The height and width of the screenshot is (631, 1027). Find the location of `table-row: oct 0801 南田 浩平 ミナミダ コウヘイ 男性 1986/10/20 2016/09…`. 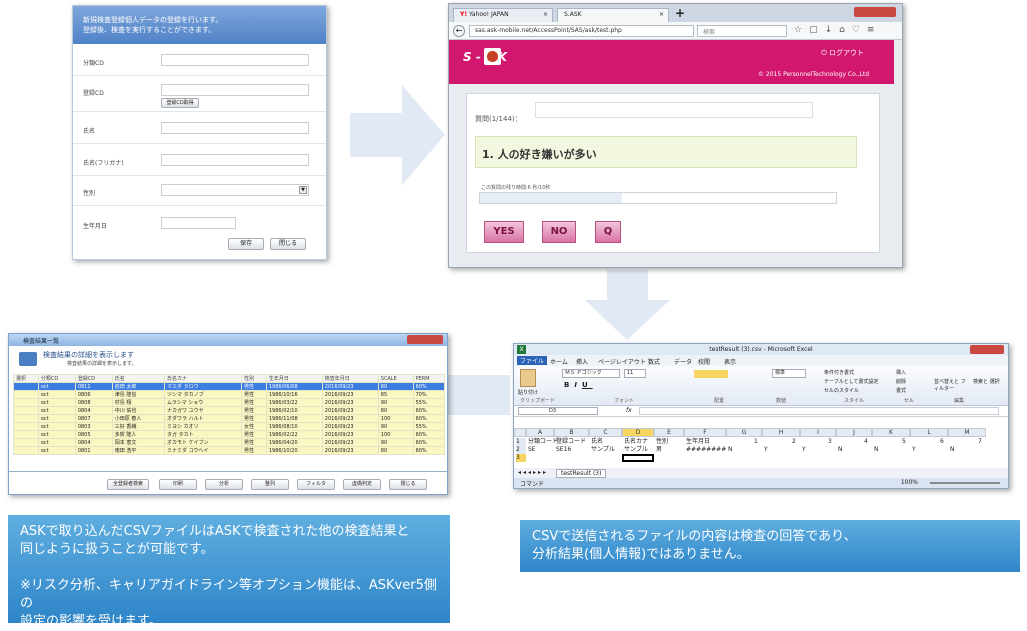

table-row: oct 0801 南田 浩平 ミナミダ コウヘイ 男性 1986/10/20 2016/09… is located at coordinates (229, 450).